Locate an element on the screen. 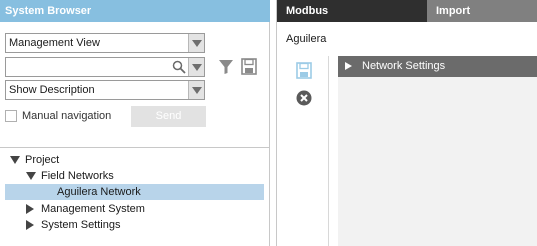 Image resolution: width=537 pixels, height=246 pixels. search-input is located at coordinates (88, 67).